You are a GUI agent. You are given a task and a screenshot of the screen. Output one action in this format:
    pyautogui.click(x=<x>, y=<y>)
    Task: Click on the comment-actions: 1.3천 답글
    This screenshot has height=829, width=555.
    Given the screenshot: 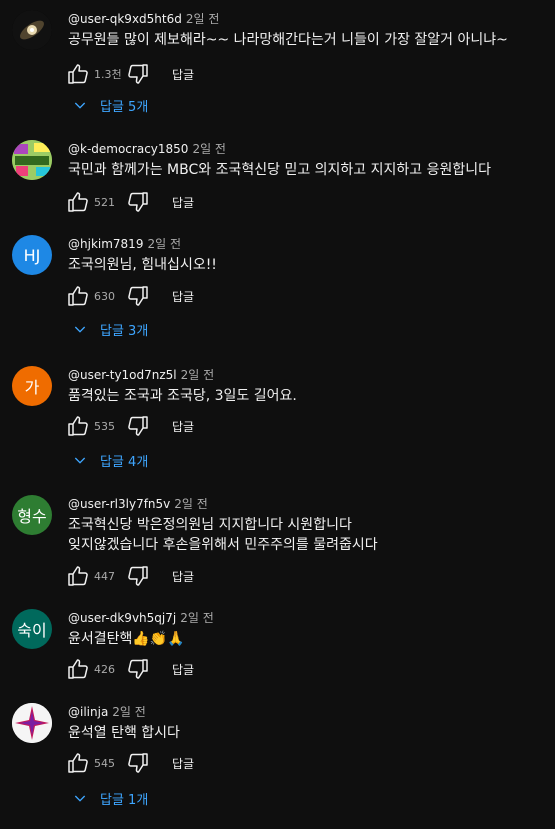 What is the action you would take?
    pyautogui.click(x=130, y=74)
    